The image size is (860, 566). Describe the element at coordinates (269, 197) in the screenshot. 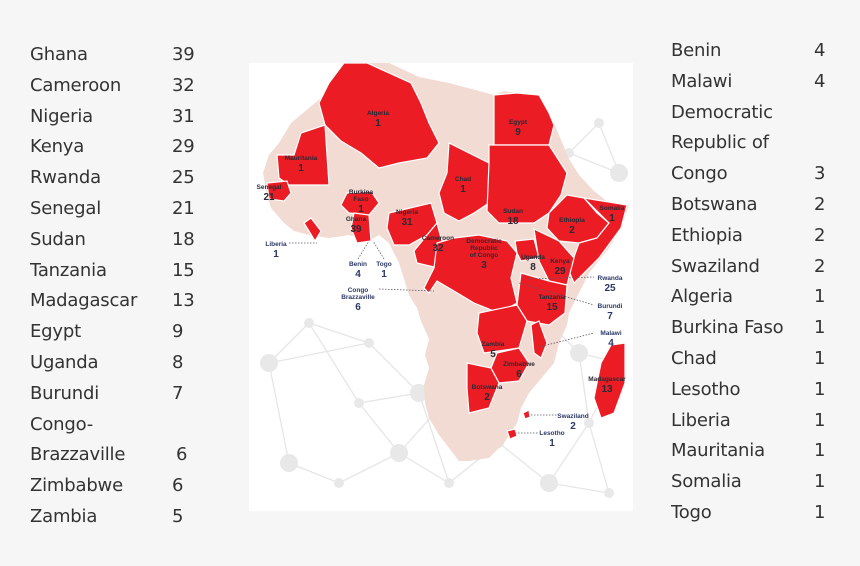

I see `map-label-value: 21` at that location.